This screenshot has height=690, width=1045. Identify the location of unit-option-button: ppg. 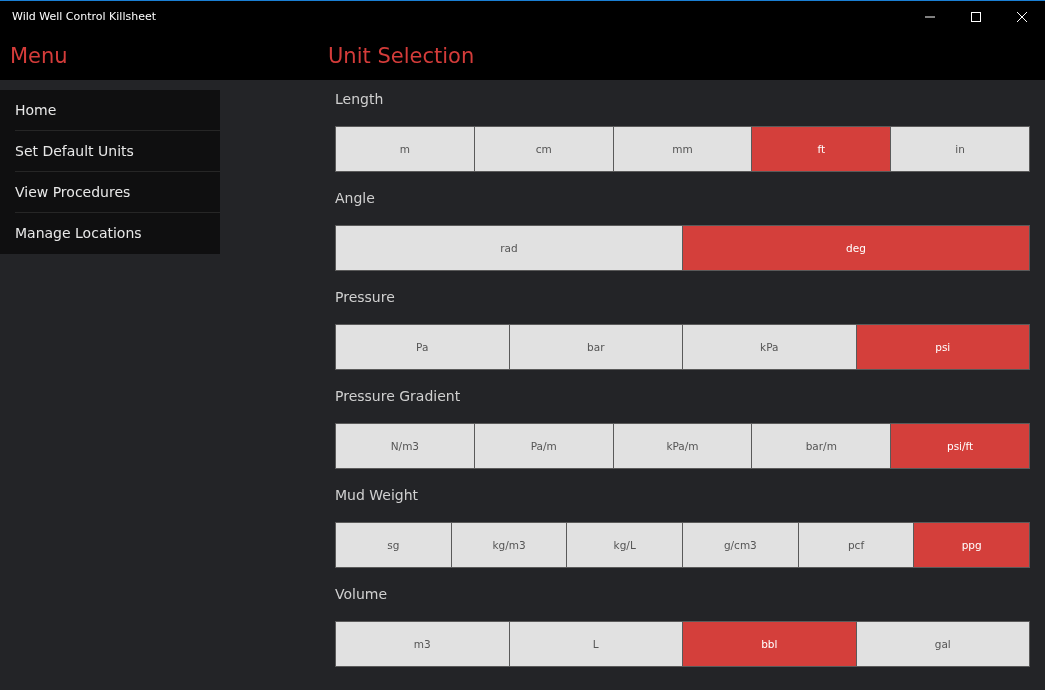
(971, 545).